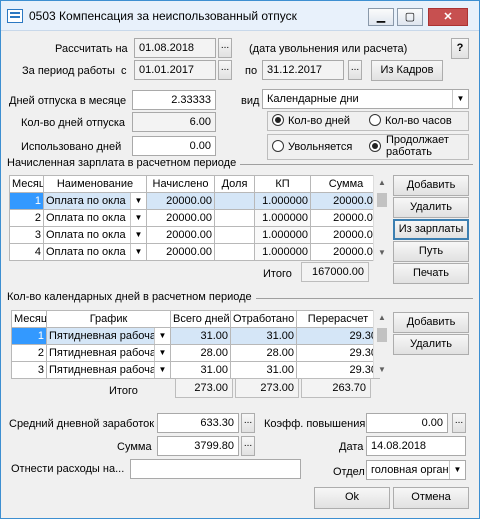 The height and width of the screenshot is (519, 480). What do you see at coordinates (431, 322) in the screenshot?
I see `calendar-add-button: Добавить` at bounding box center [431, 322].